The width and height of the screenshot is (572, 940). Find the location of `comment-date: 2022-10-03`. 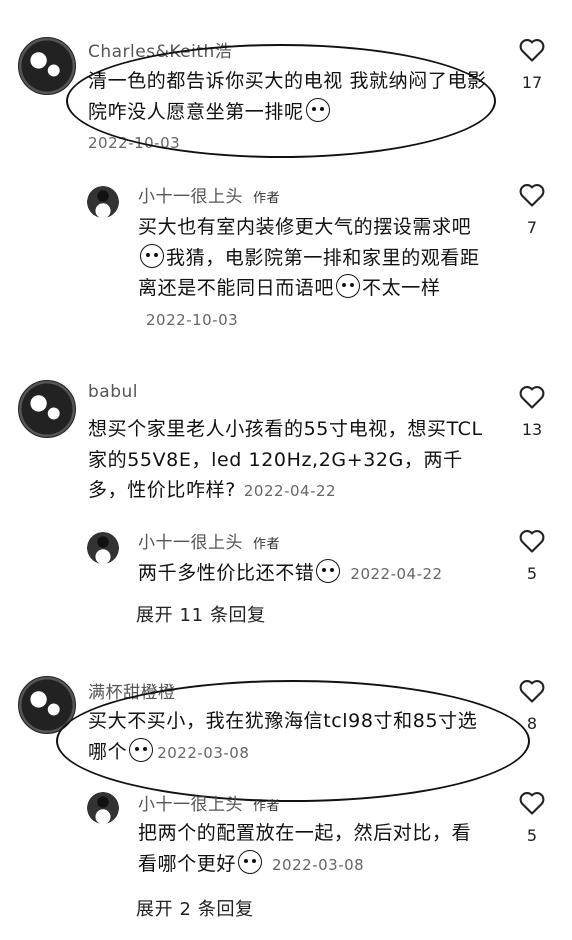

comment-date: 2022-10-03 is located at coordinates (134, 143).